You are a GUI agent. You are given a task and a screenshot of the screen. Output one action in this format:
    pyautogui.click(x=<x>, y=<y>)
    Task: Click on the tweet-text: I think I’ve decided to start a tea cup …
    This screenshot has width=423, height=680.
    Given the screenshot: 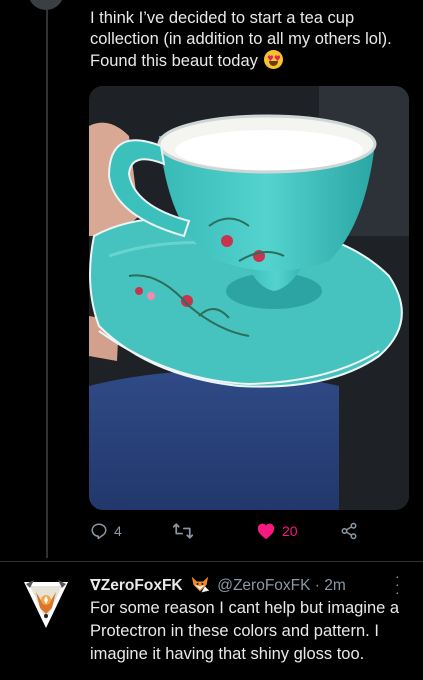 What is the action you would take?
    pyautogui.click(x=249, y=40)
    